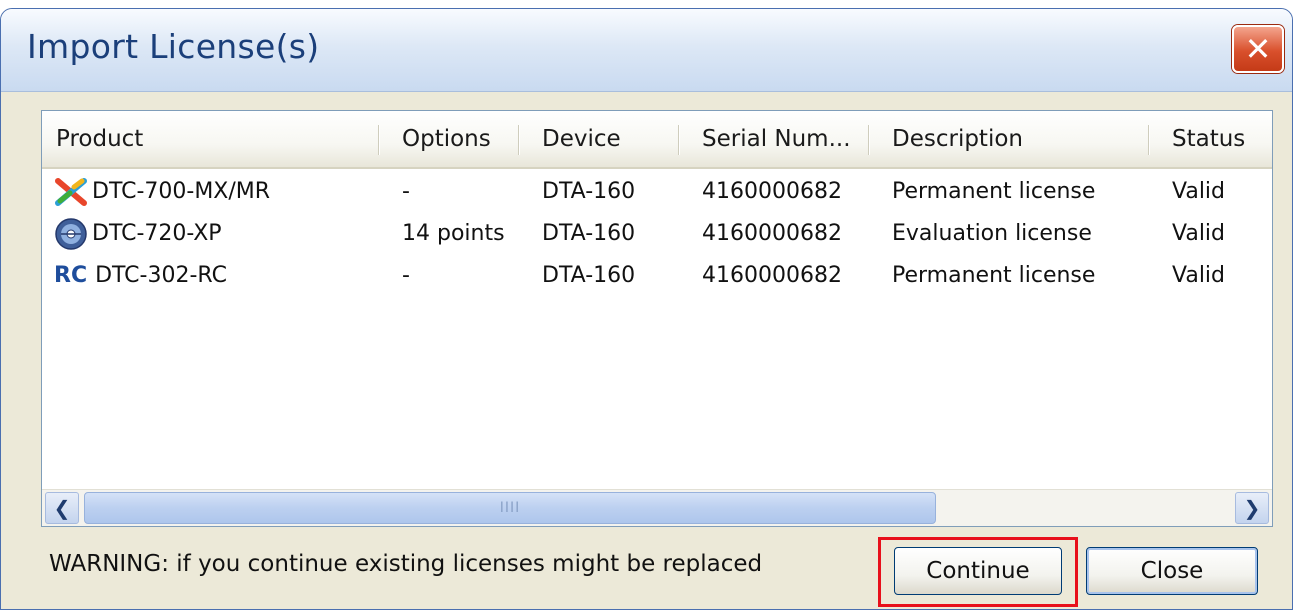 This screenshot has height=610, width=1296. Describe the element at coordinates (1013, 139) in the screenshot. I see `column-header-description: Description` at that location.